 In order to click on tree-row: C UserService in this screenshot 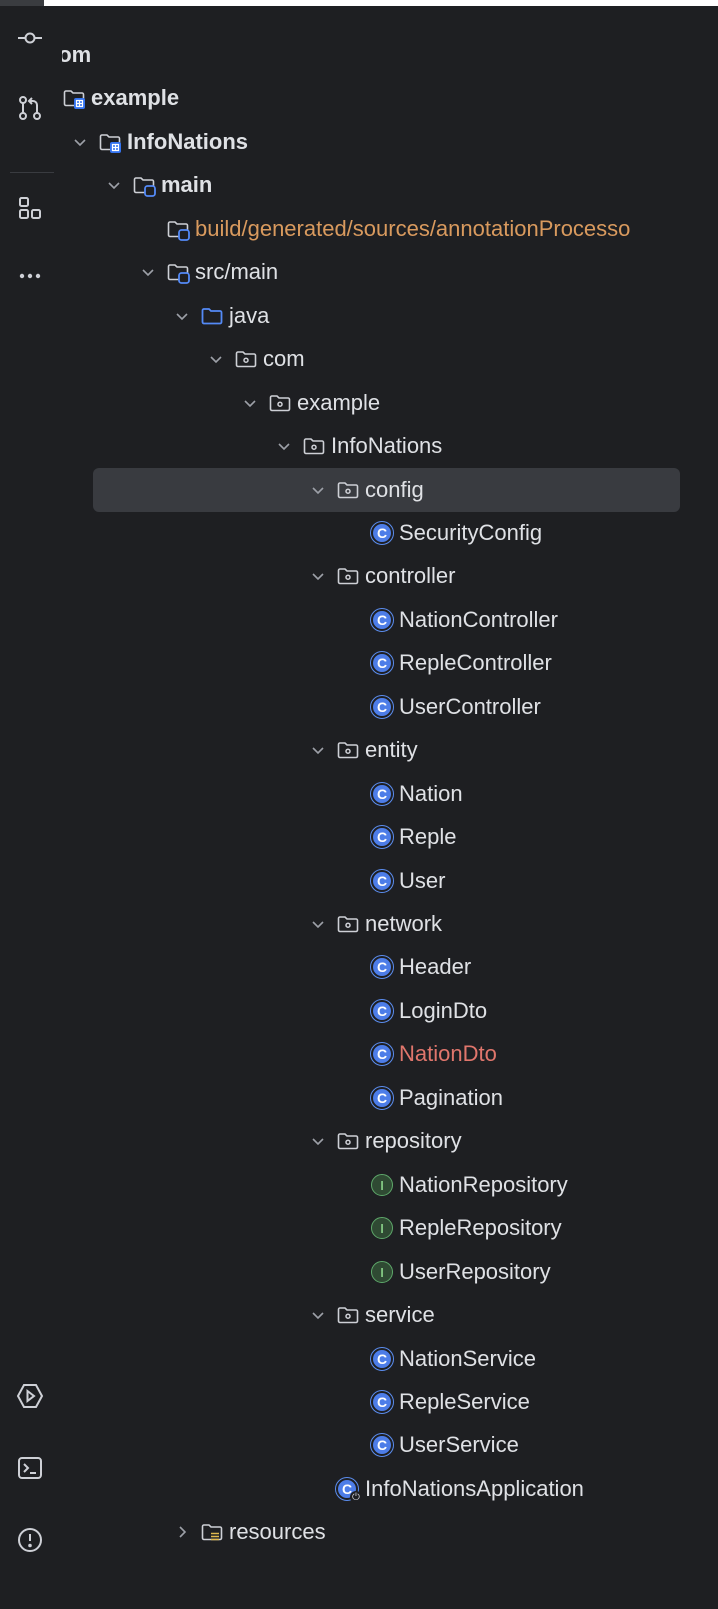, I will do `click(390, 1445)`.